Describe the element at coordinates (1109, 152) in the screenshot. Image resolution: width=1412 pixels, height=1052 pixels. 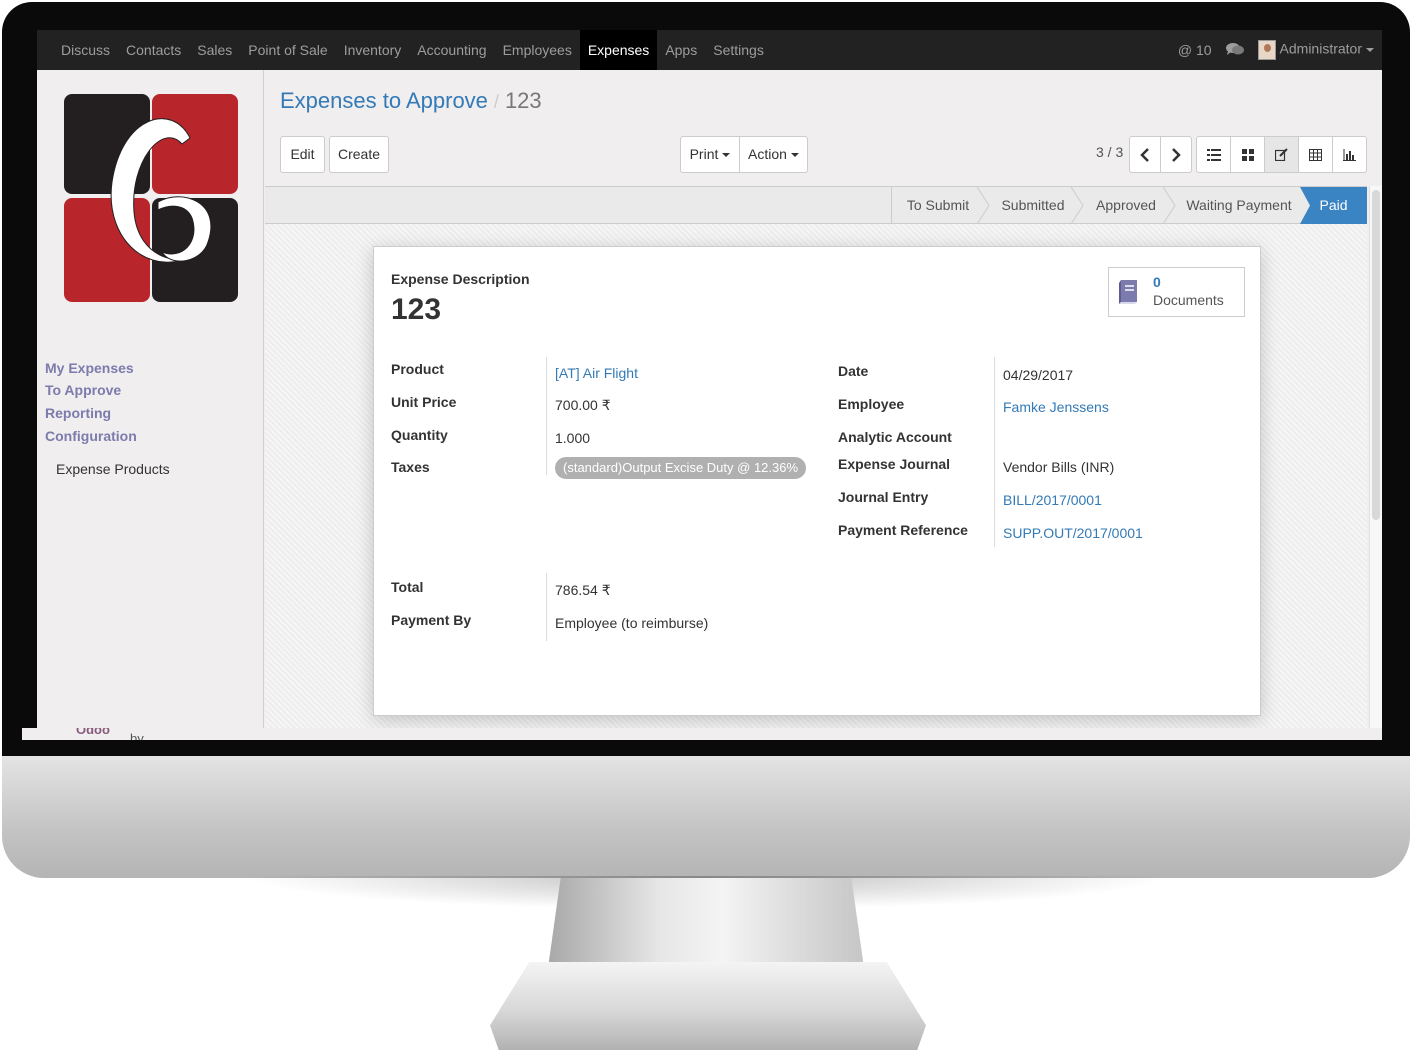
I see `pager-value: 3 / 3` at that location.